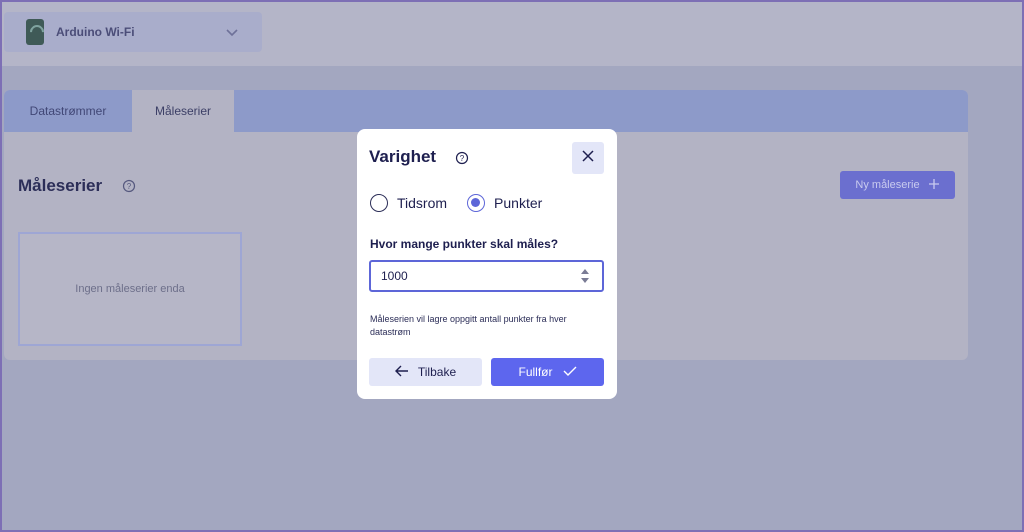 This screenshot has height=532, width=1024. Describe the element at coordinates (183, 111) in the screenshot. I see `tab-measurement-series: Måleserier` at that location.